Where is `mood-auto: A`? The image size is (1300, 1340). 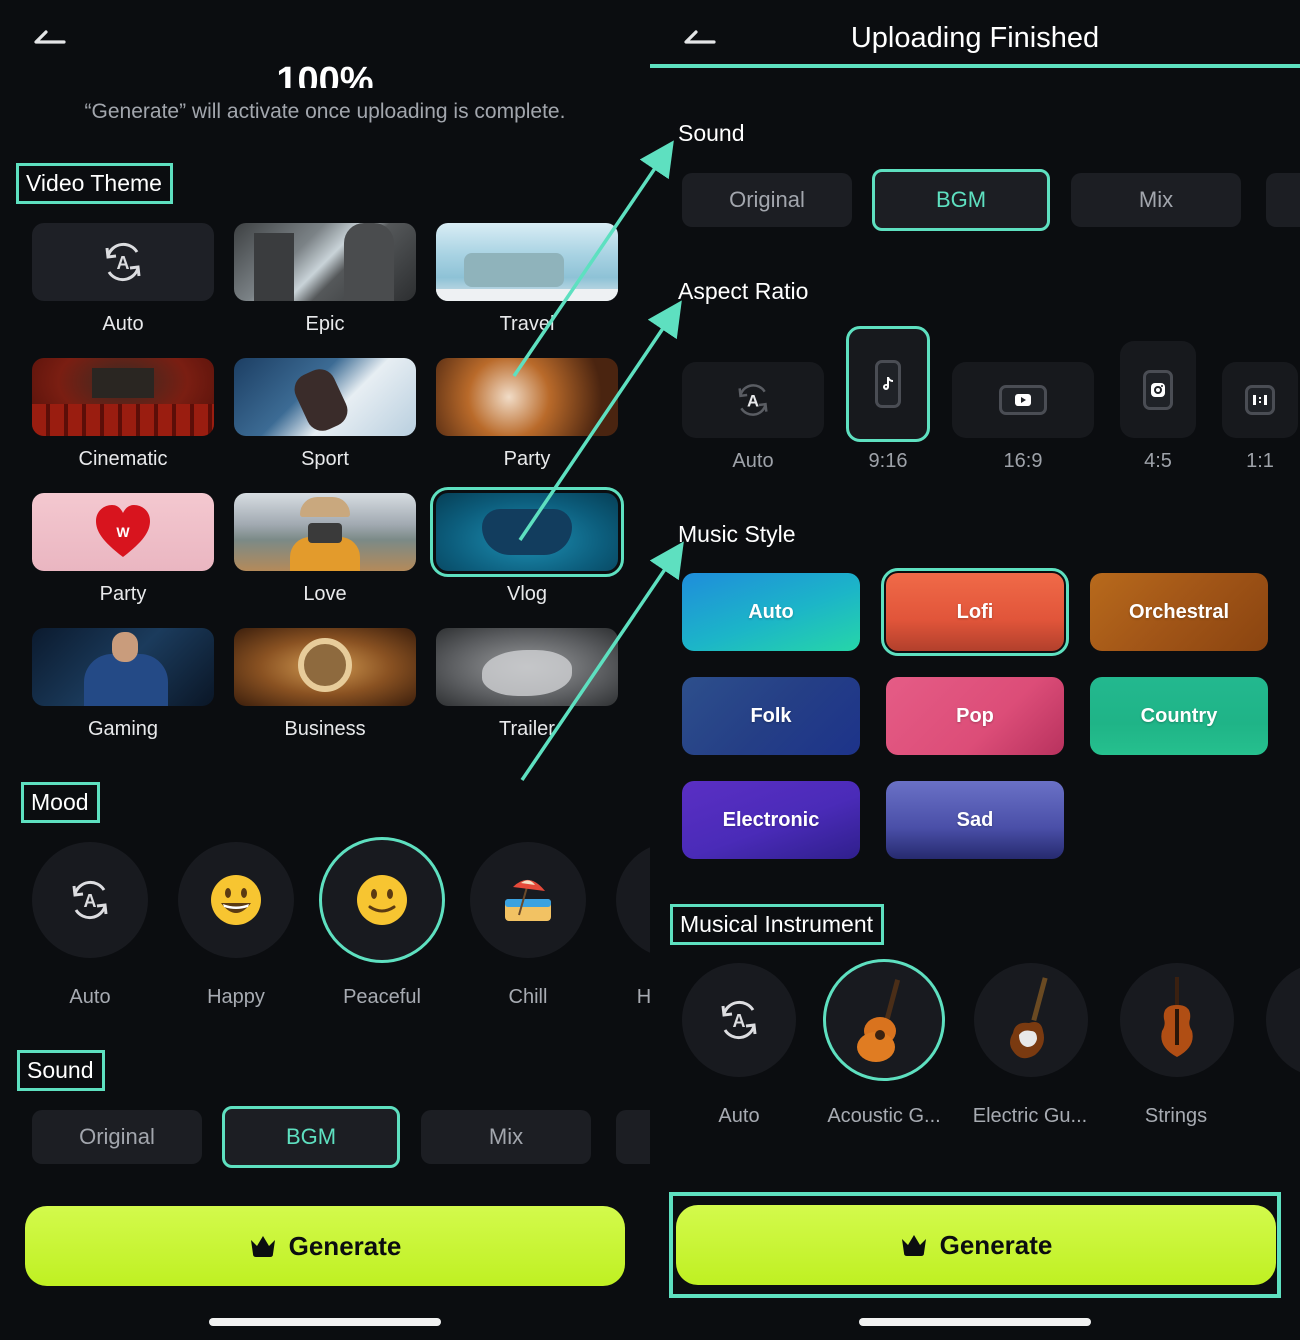
mood-auto: A is located at coordinates (90, 900).